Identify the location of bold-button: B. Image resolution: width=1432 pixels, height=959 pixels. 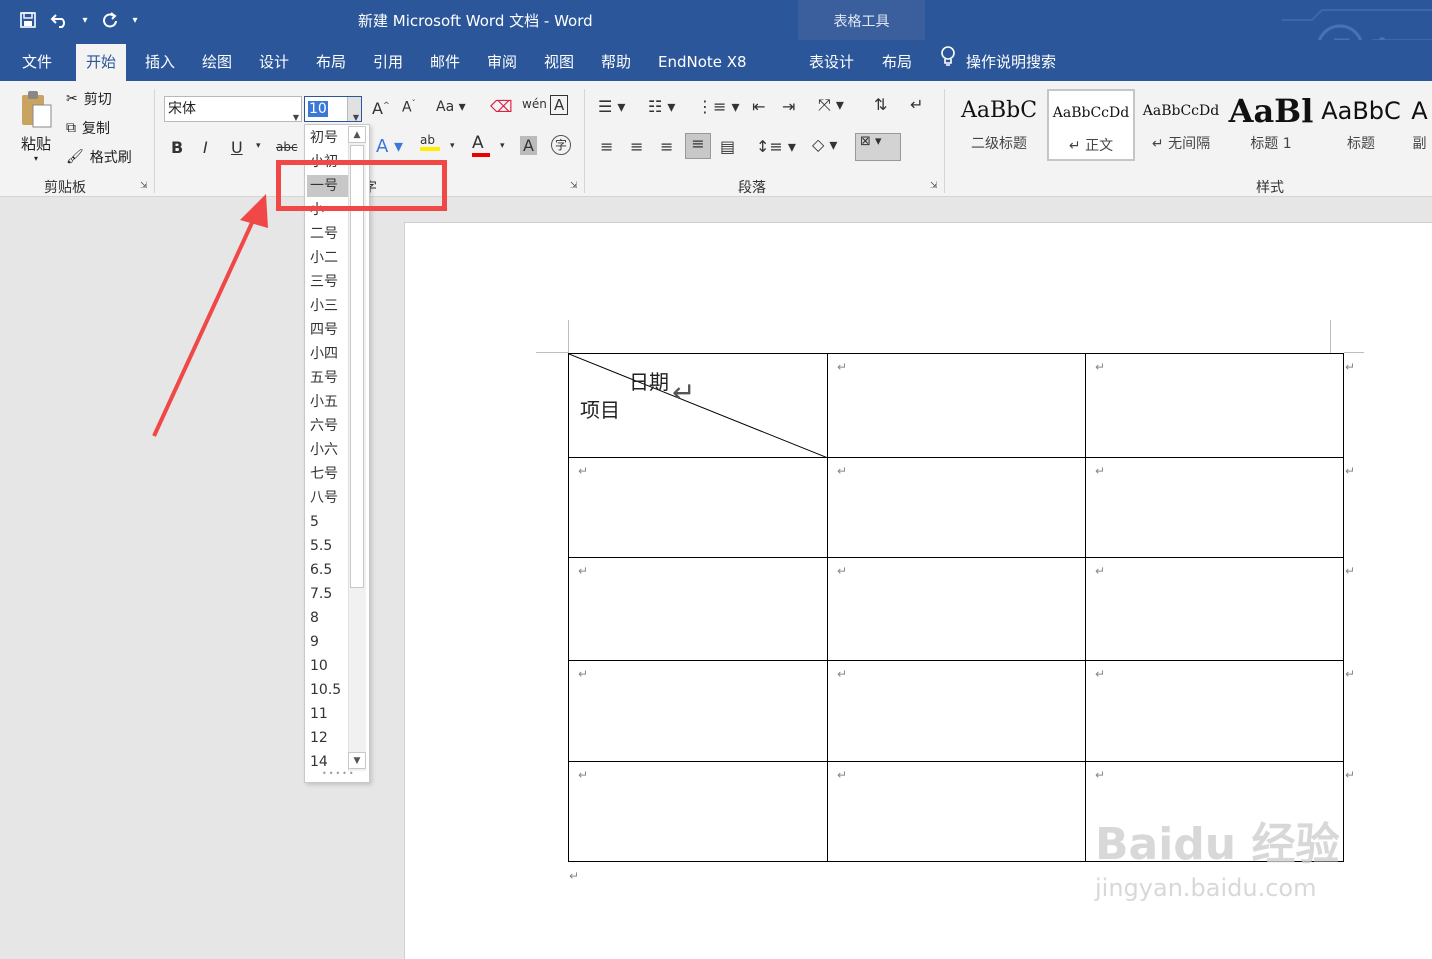
(177, 147).